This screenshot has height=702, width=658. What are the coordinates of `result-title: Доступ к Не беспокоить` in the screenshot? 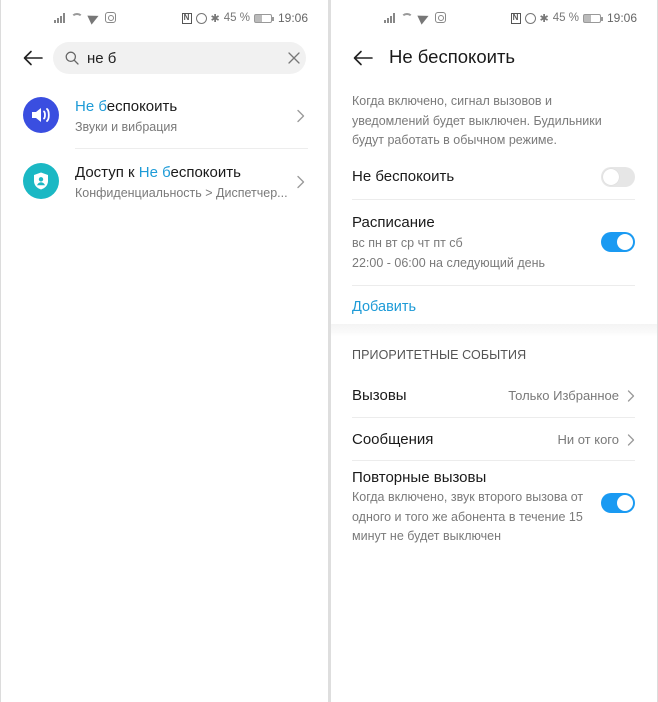 It's located at (158, 172).